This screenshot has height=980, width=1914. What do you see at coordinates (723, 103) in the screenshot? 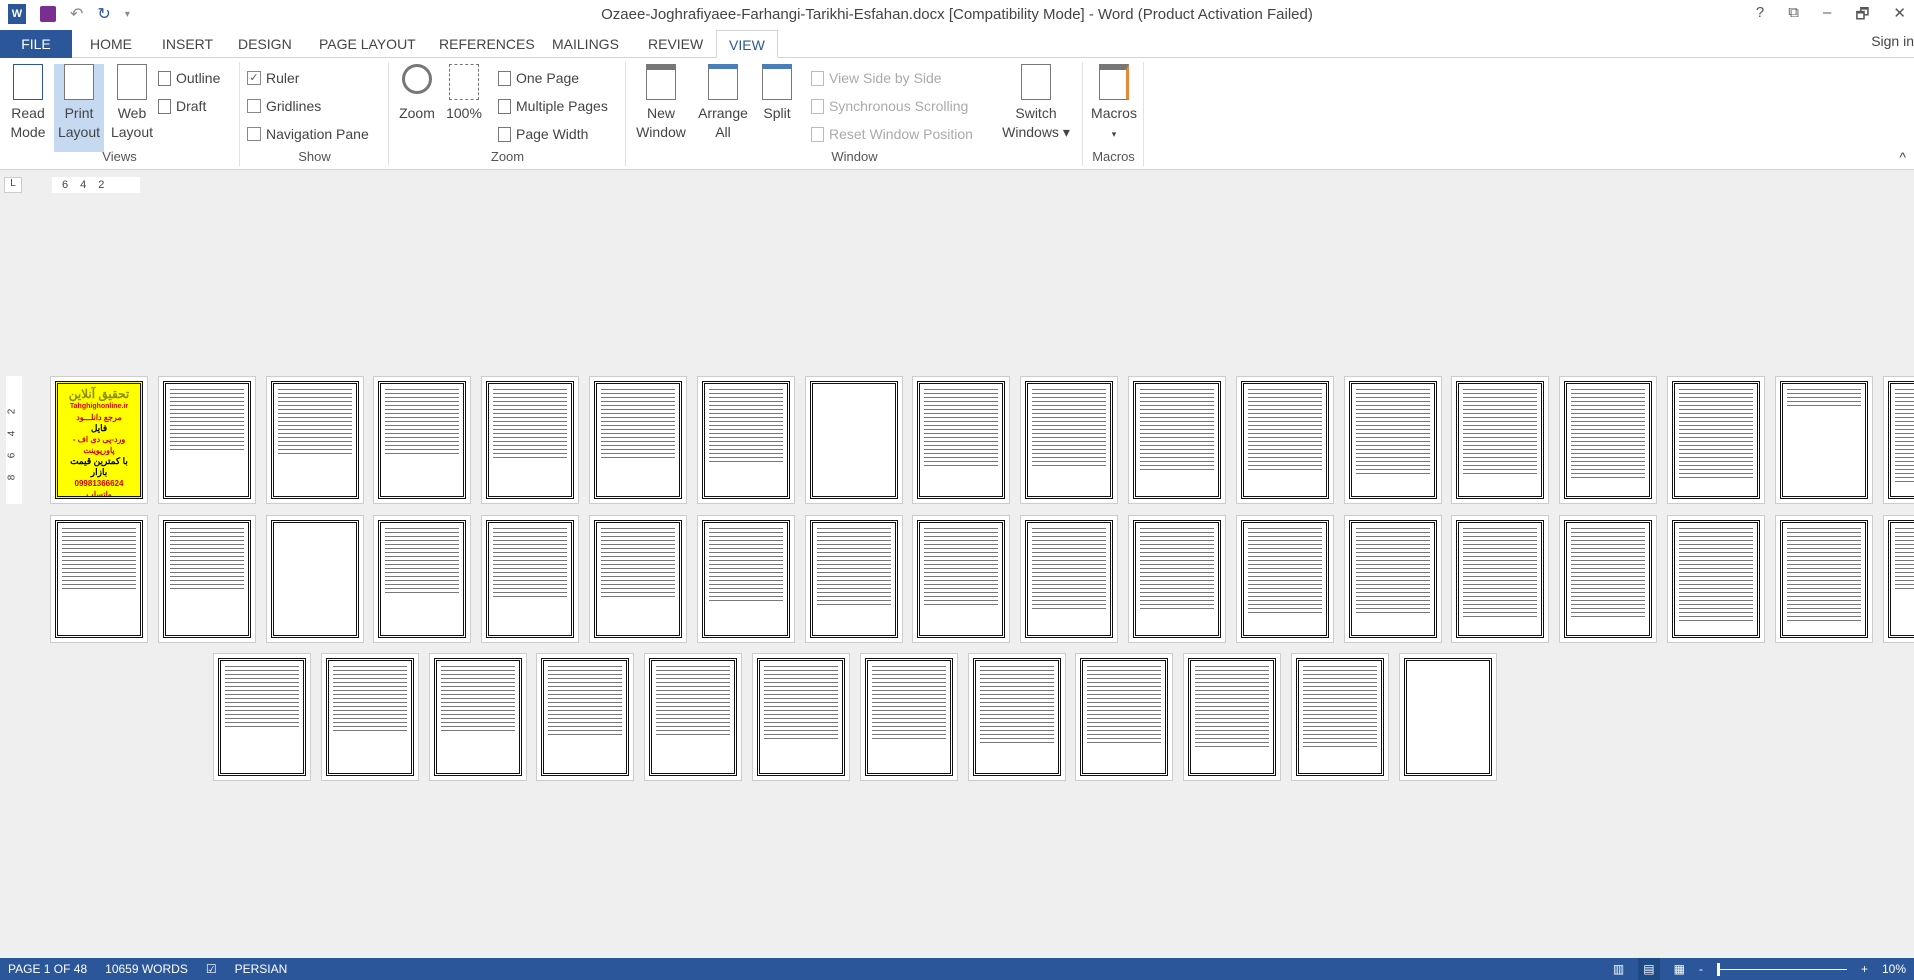
I see `arrange-all-button: Arrange All` at bounding box center [723, 103].